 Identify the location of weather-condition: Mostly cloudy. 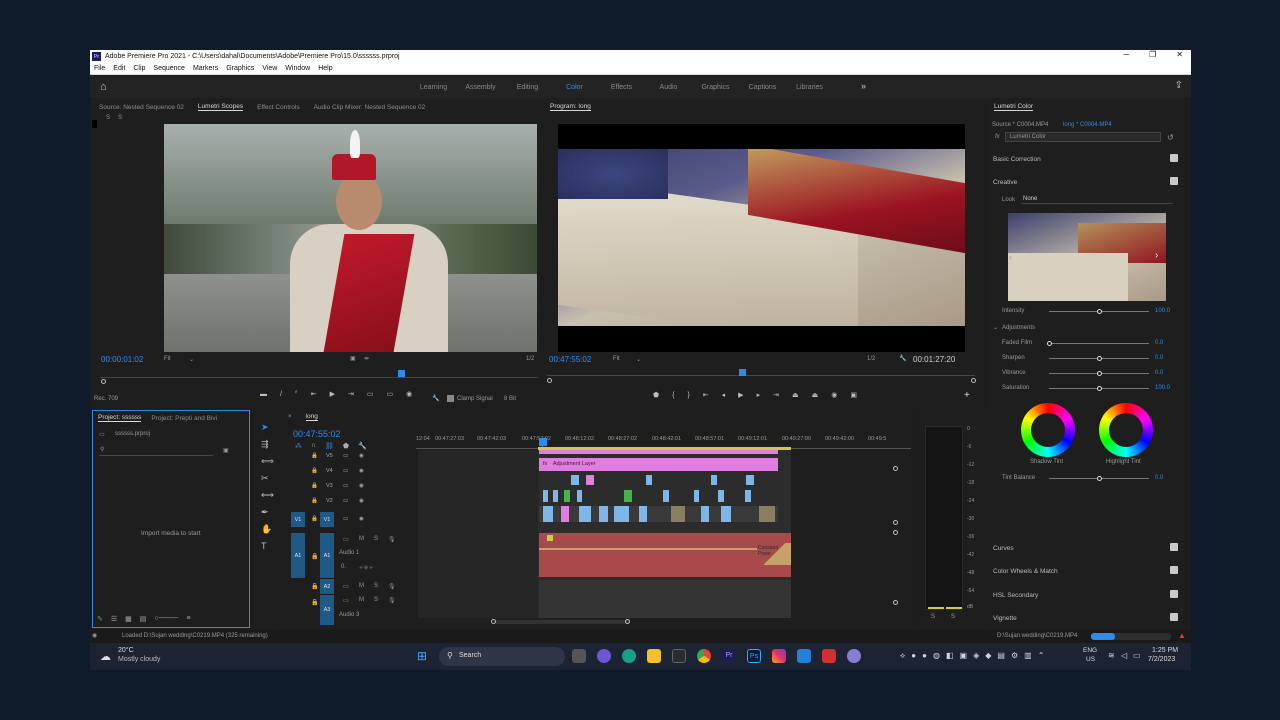
(139, 659).